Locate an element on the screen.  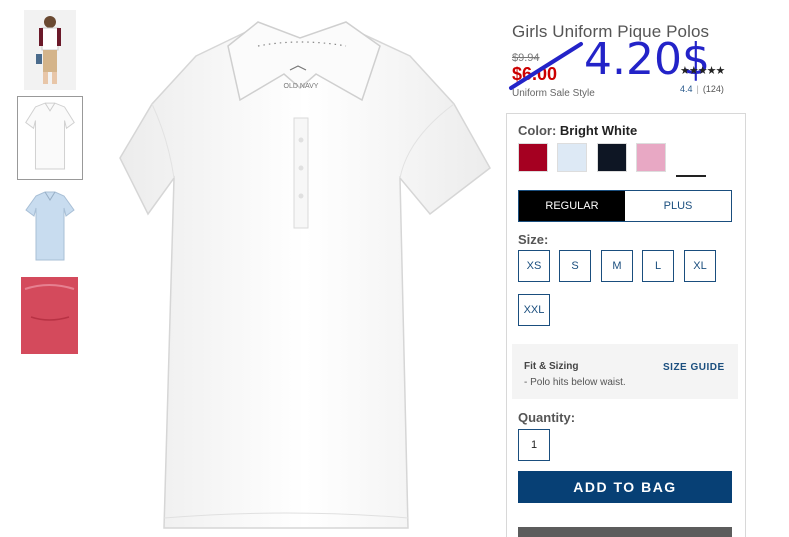
fit-option-regular: REGULAR is located at coordinates (572, 206).